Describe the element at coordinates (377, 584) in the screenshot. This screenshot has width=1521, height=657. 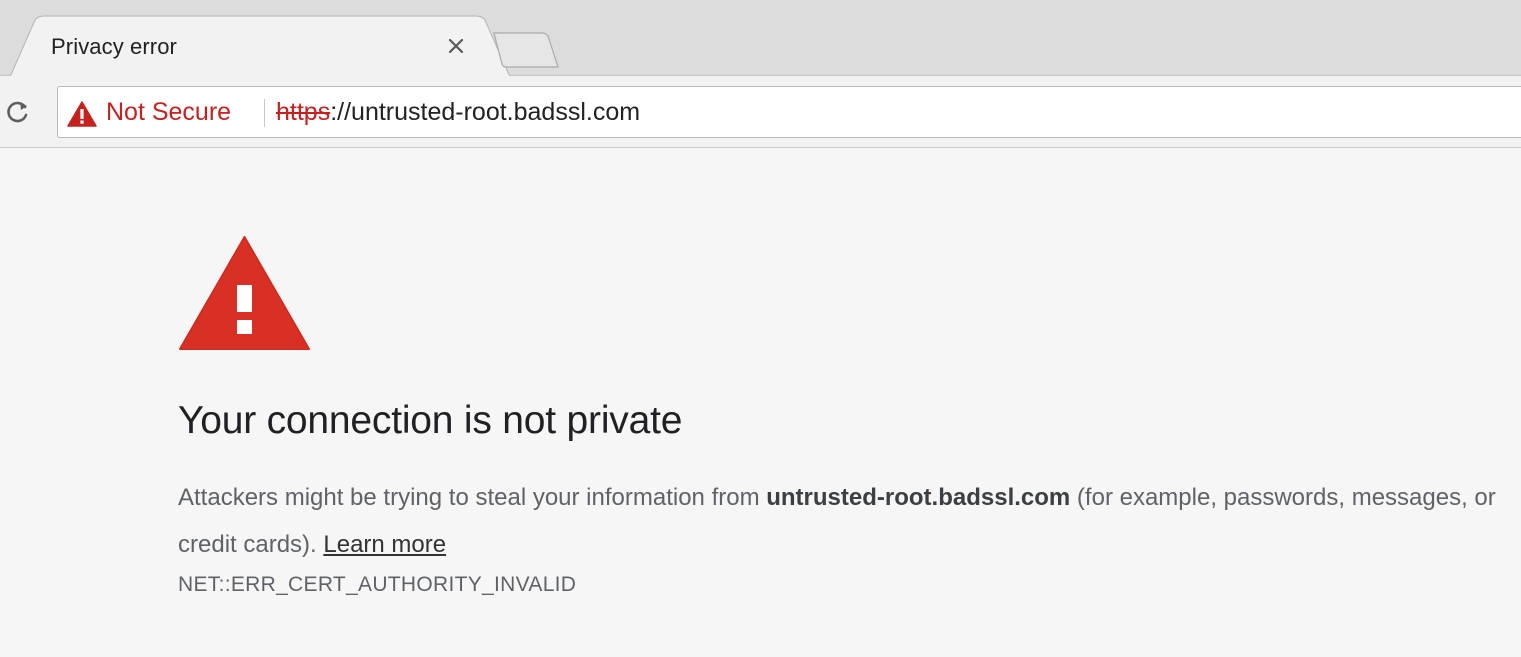
I see `error-code: NET::ERR_CERT_AUTHORITY_INVALID` at that location.